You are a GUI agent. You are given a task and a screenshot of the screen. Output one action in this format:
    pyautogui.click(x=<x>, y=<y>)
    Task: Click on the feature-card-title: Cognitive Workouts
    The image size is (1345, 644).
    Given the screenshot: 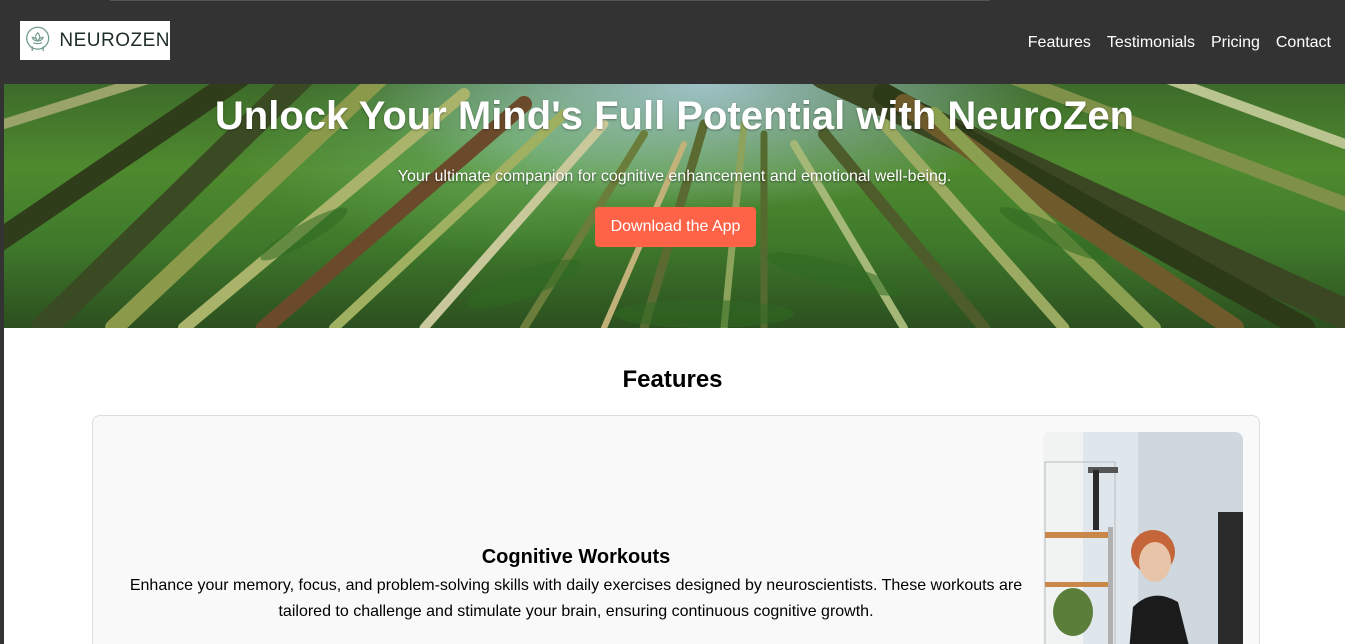 What is the action you would take?
    pyautogui.click(x=576, y=557)
    